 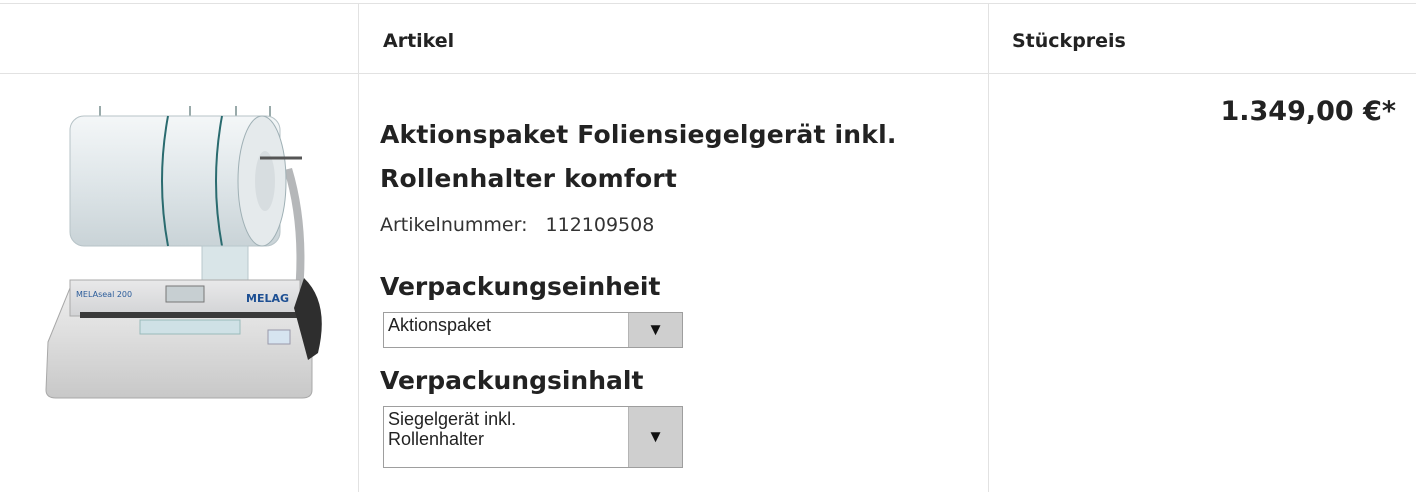 I want to click on article-number: Artikelnummer: 112109508, so click(x=517, y=225).